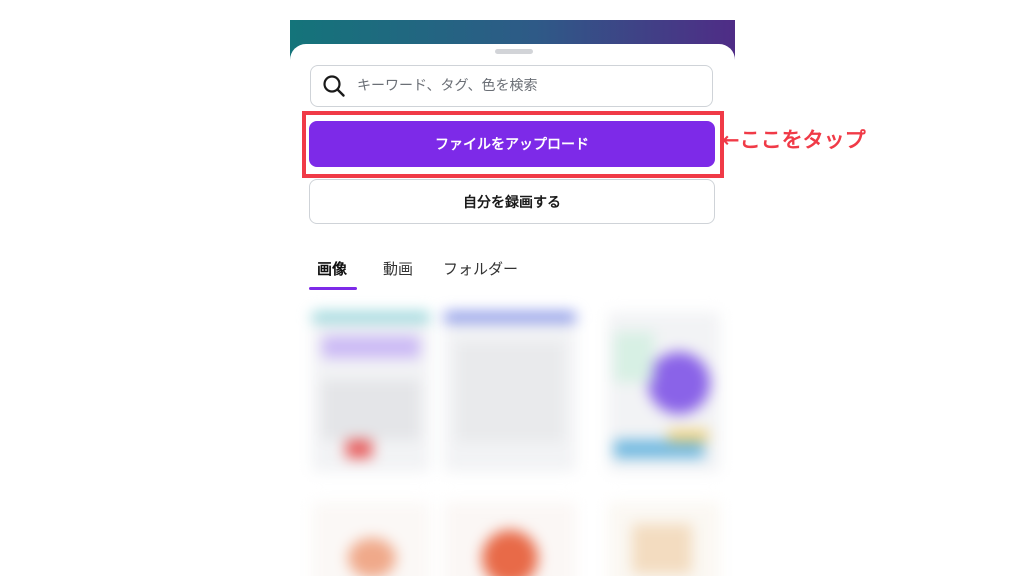  What do you see at coordinates (480, 268) in the screenshot?
I see `tab-folders: フォルダー` at bounding box center [480, 268].